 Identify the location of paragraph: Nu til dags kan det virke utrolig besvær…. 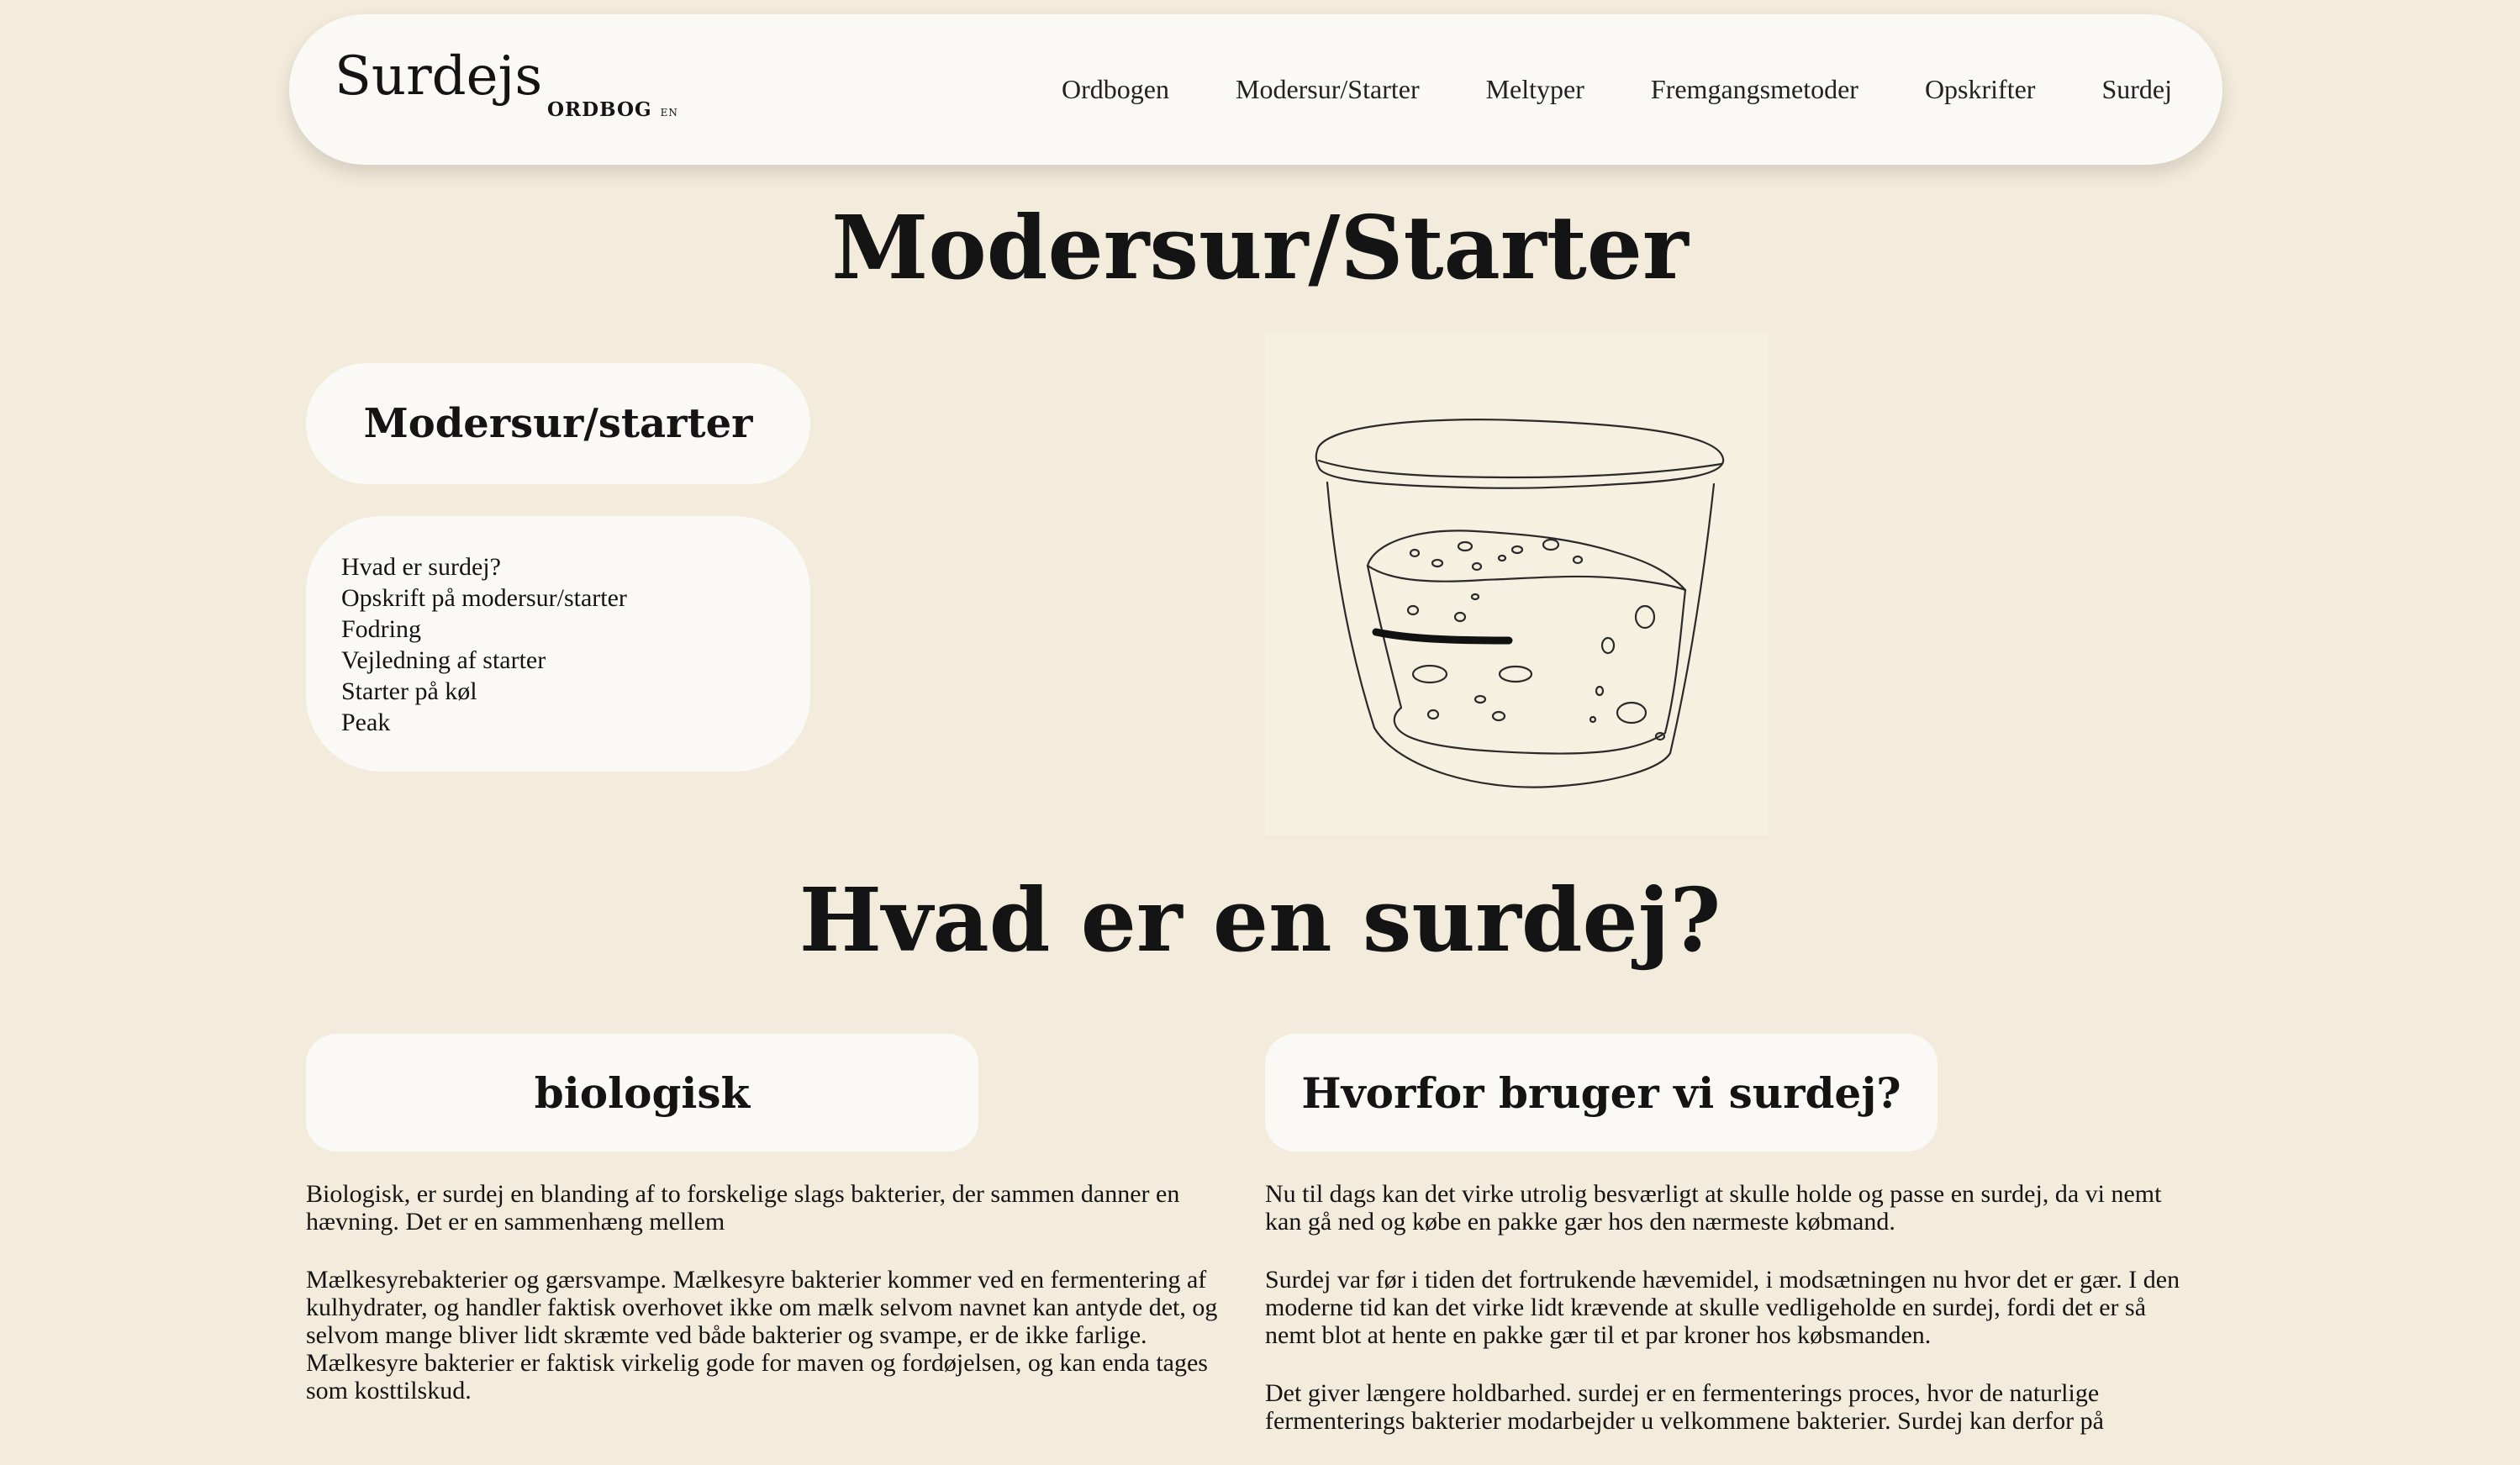
(1713, 1208).